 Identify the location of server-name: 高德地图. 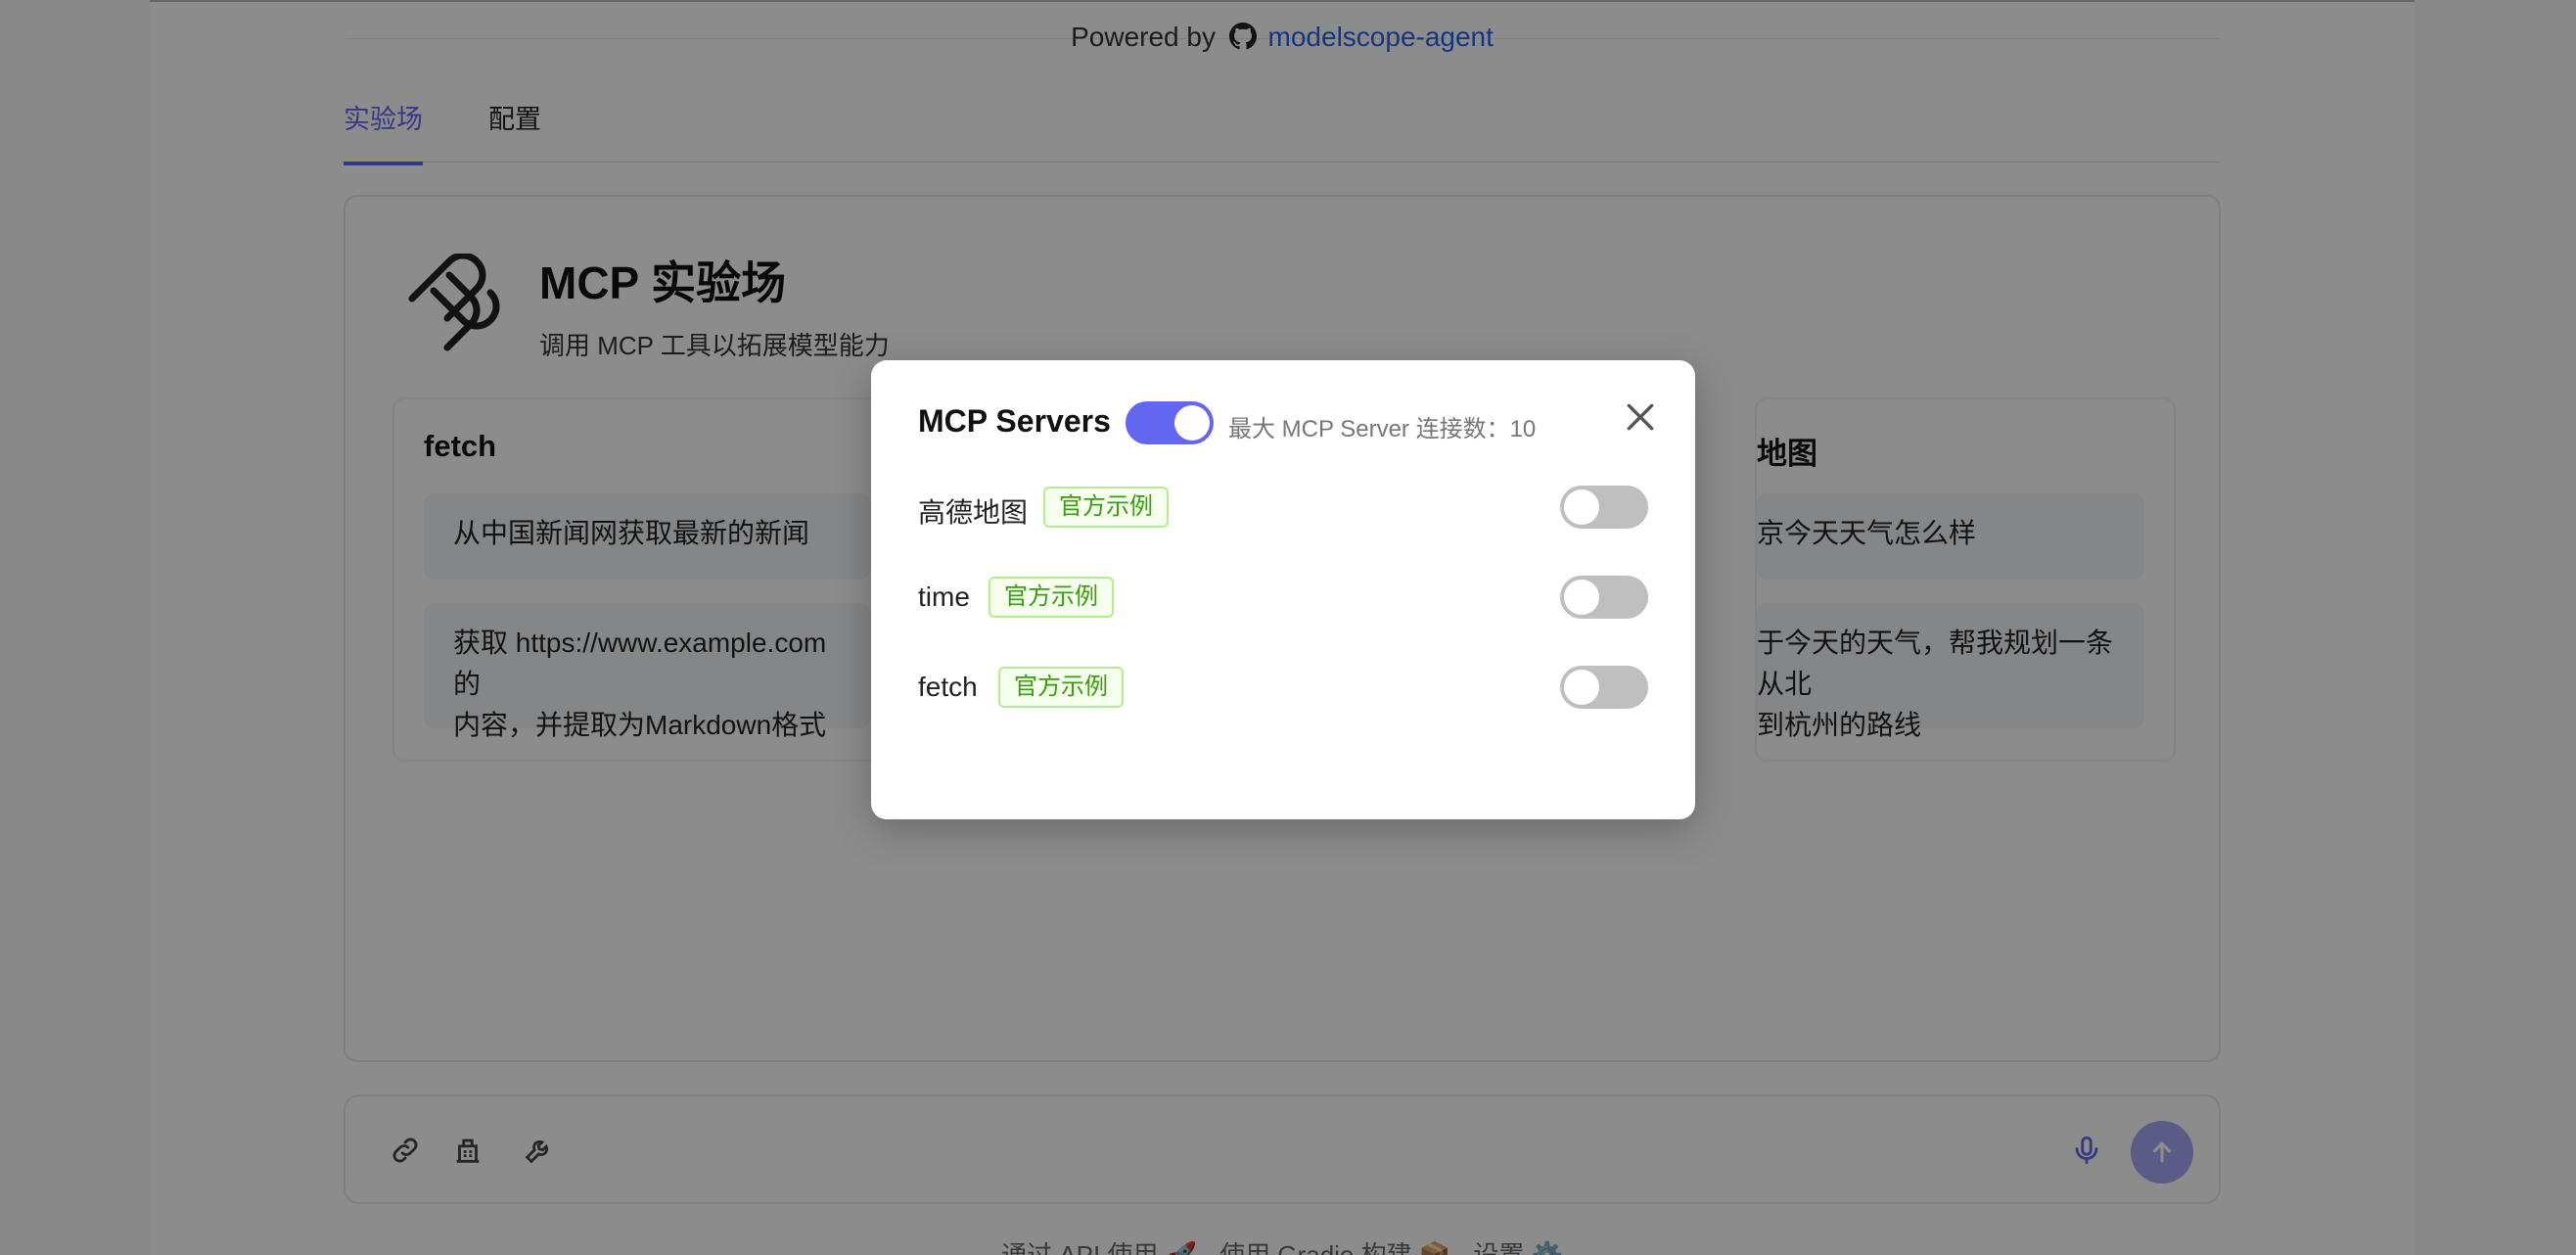
(974, 513).